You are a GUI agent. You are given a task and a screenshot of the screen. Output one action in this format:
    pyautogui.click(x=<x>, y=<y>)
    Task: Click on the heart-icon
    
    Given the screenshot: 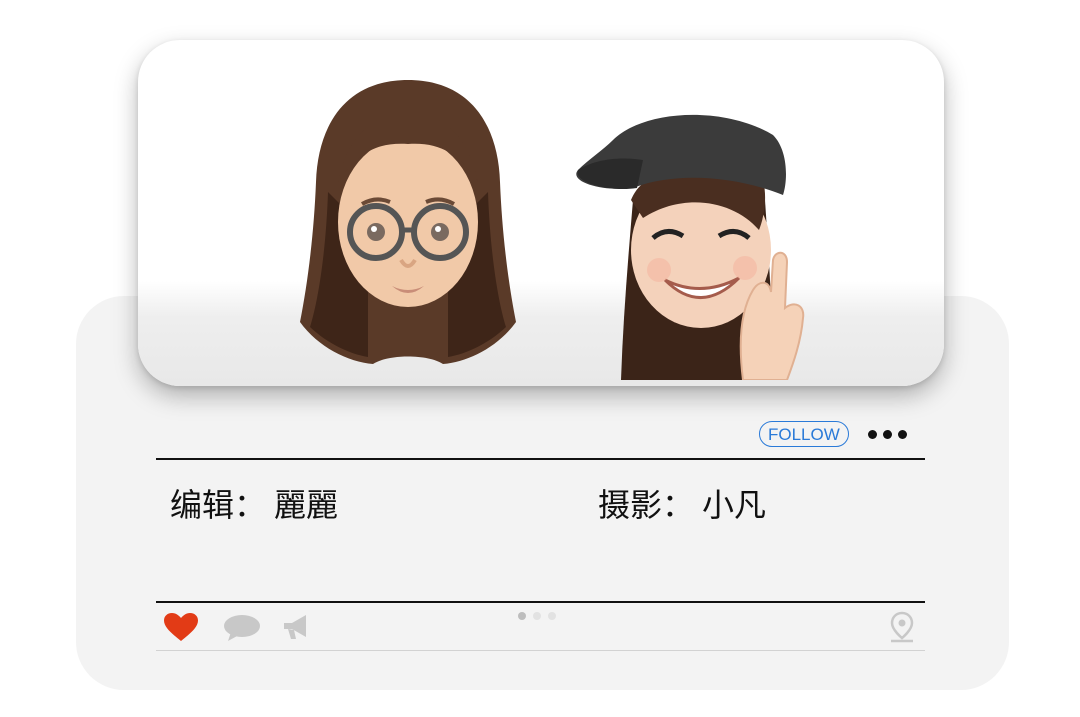 What is the action you would take?
    pyautogui.click(x=181, y=627)
    